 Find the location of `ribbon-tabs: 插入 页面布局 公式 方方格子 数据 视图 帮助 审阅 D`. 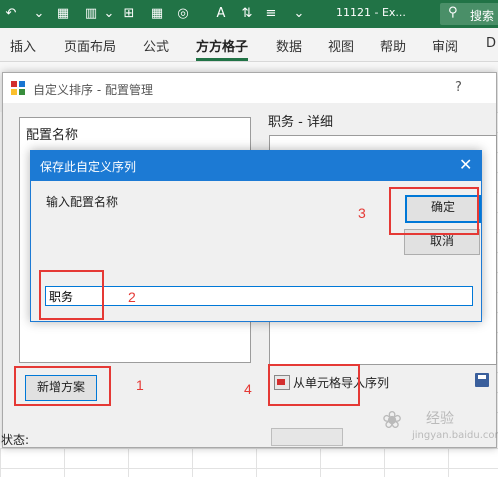

ribbon-tabs: 插入 页面布局 公式 方方格子 数据 视图 帮助 审阅 D is located at coordinates (249, 45).